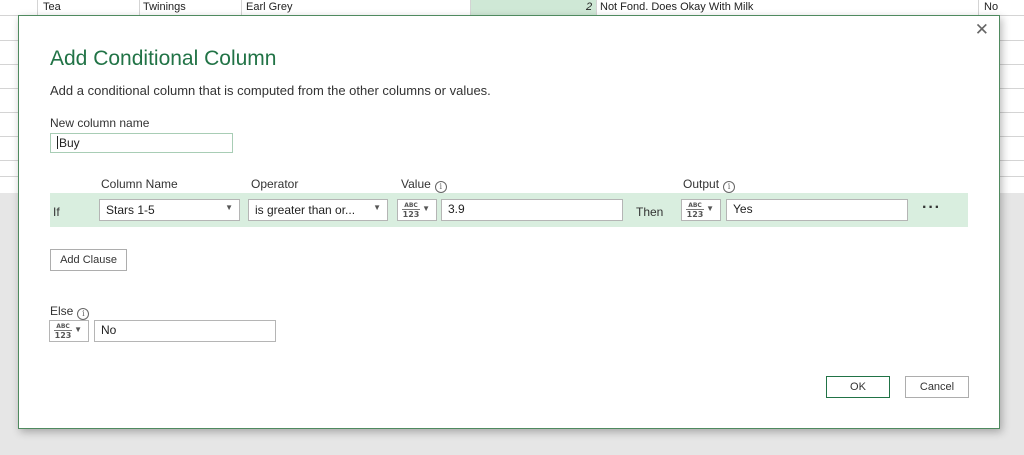 The image size is (1024, 455). What do you see at coordinates (532, 210) in the screenshot?
I see `value-input: 3.9` at bounding box center [532, 210].